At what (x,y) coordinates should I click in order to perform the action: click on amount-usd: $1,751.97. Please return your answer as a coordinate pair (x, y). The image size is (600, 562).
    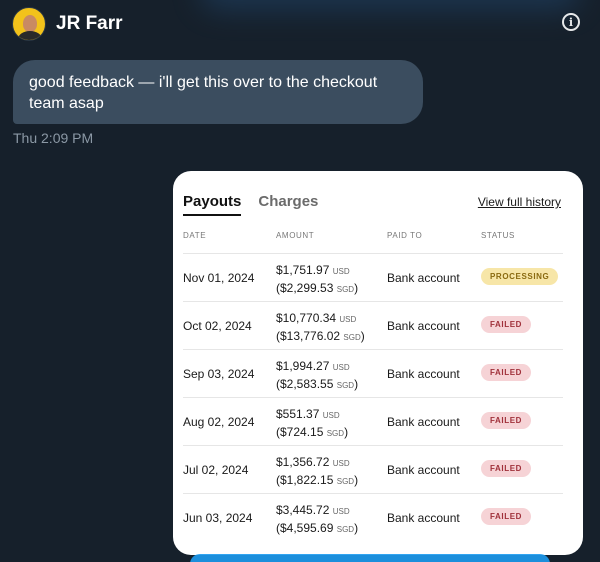
    Looking at the image, I should click on (303, 270).